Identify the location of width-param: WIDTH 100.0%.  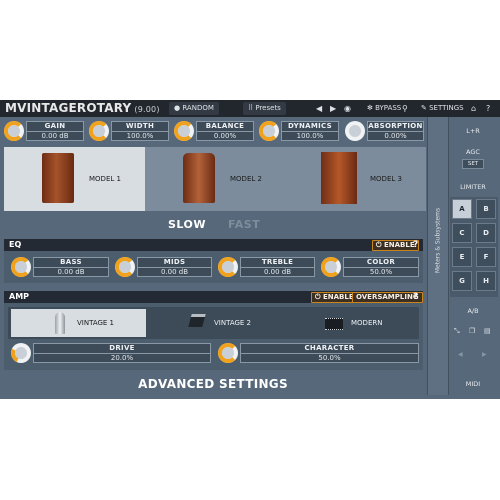
(140, 131).